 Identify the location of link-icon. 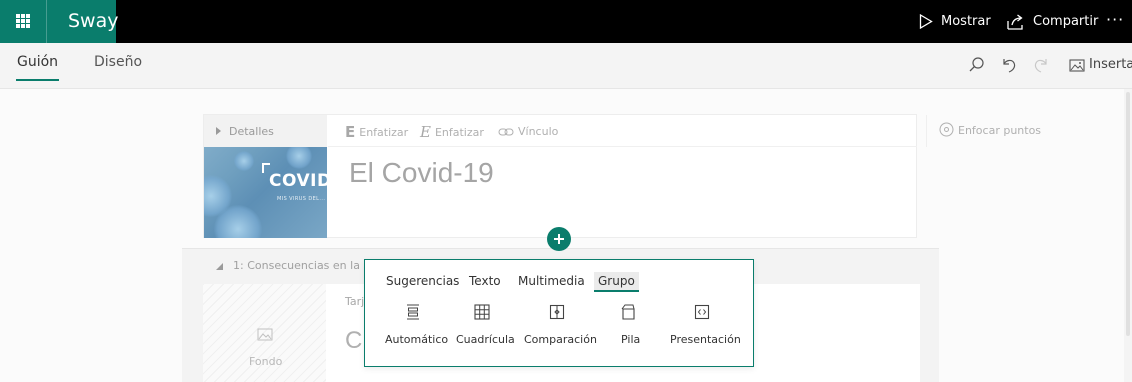
(506, 132).